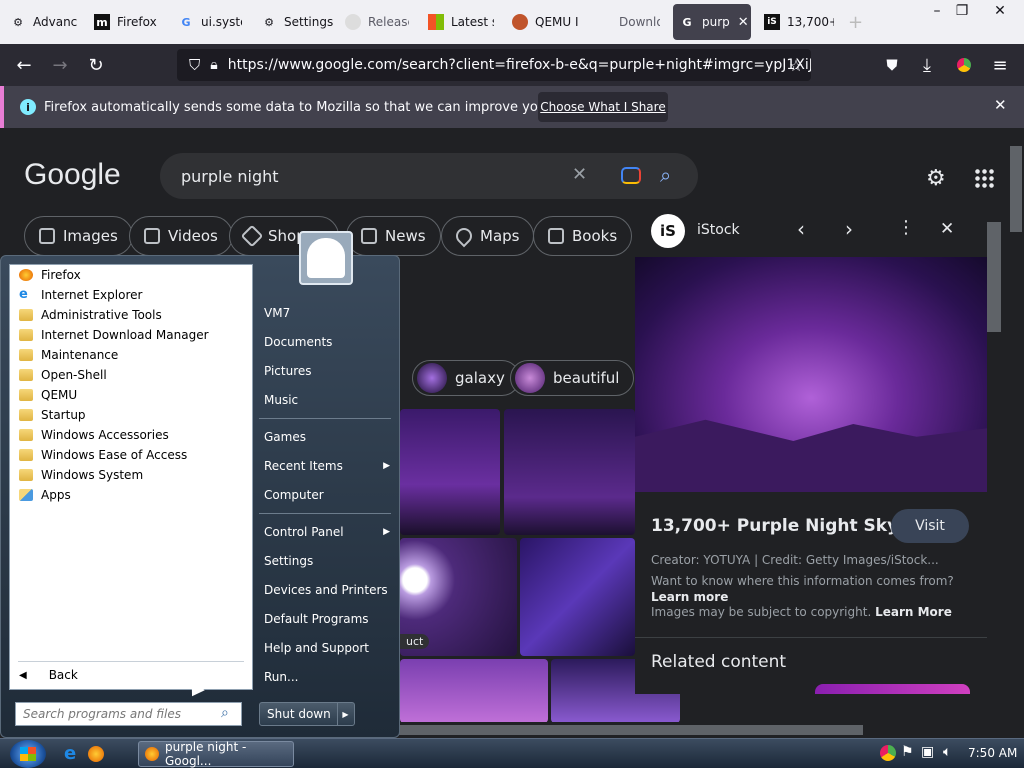 The height and width of the screenshot is (768, 1024). I want to click on program-windows-ease-of-access: Windows Ease of Access, so click(103, 455).